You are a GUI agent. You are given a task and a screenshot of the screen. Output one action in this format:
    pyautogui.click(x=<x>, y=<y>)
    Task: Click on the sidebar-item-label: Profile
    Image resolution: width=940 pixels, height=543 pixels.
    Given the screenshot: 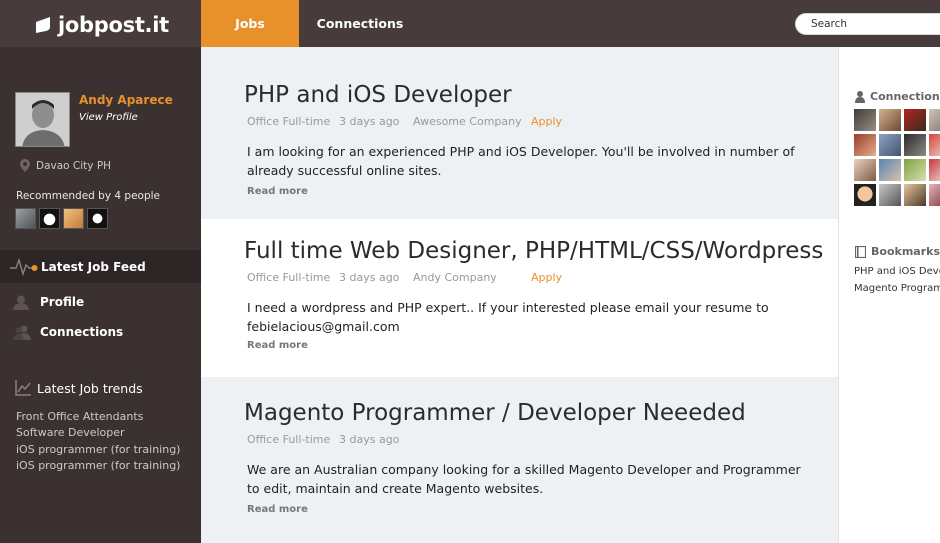 What is the action you would take?
    pyautogui.click(x=62, y=302)
    